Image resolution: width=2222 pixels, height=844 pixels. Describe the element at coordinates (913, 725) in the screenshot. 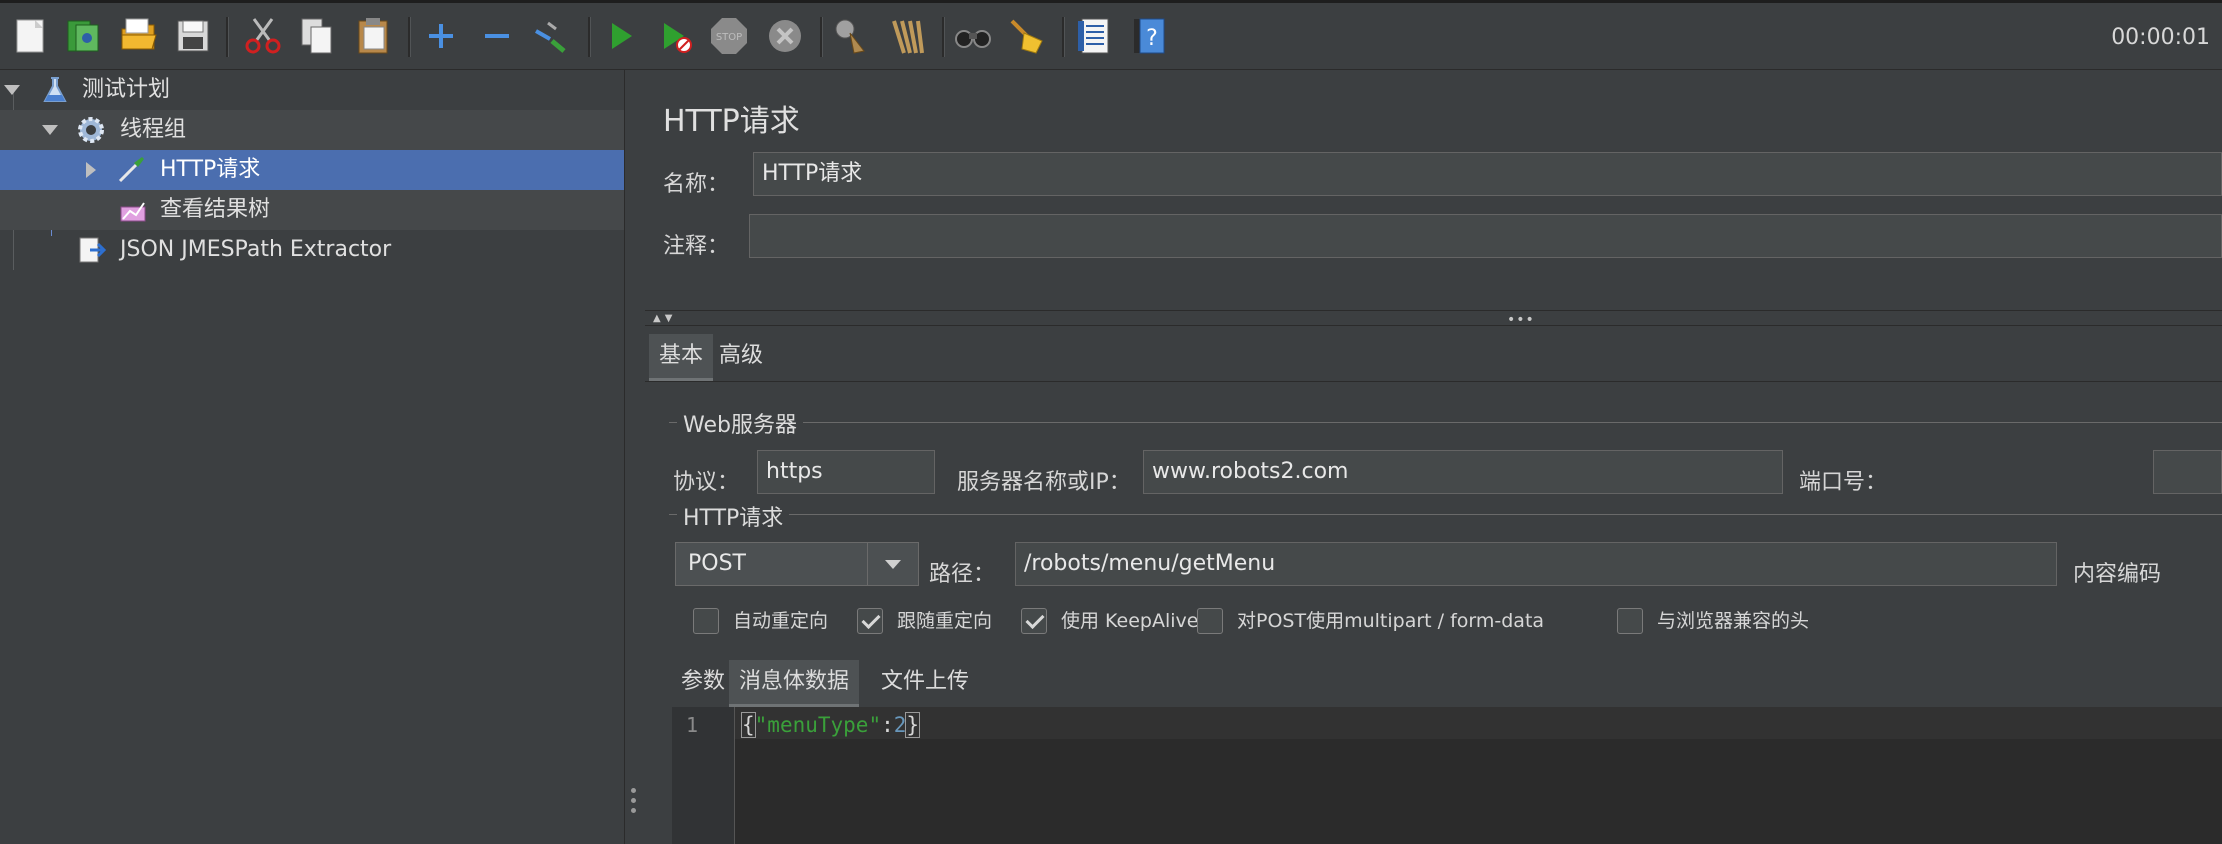

I see `code-brace-close: }` at that location.